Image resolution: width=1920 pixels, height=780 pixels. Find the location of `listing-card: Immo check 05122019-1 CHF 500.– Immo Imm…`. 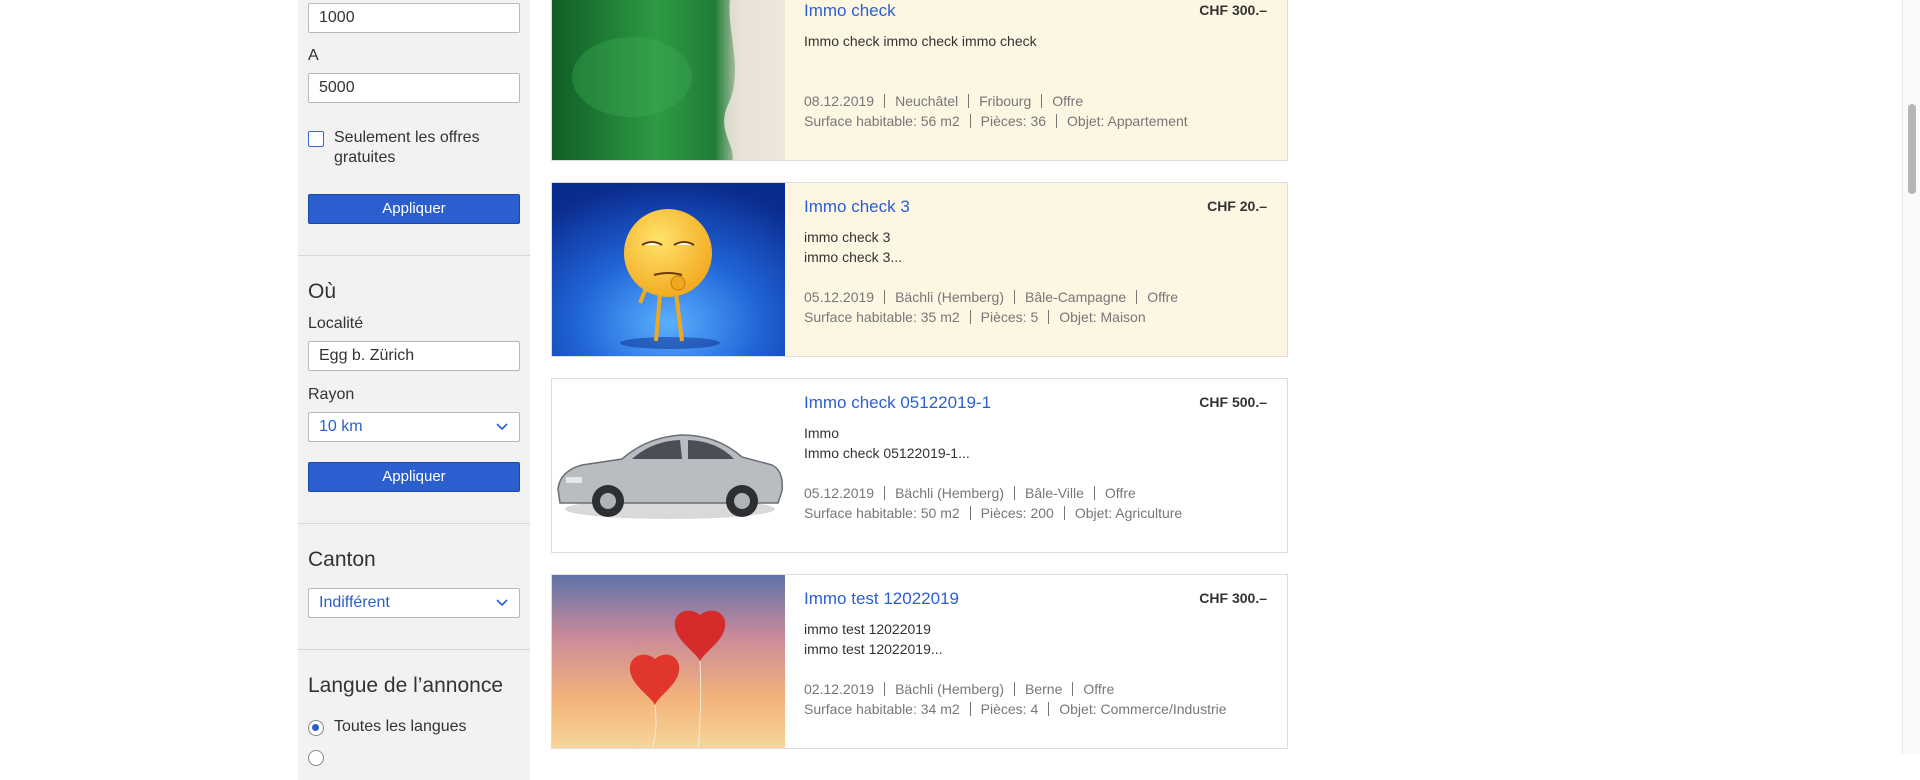

listing-card: Immo check 05122019-1 CHF 500.– Immo Imm… is located at coordinates (919, 465).